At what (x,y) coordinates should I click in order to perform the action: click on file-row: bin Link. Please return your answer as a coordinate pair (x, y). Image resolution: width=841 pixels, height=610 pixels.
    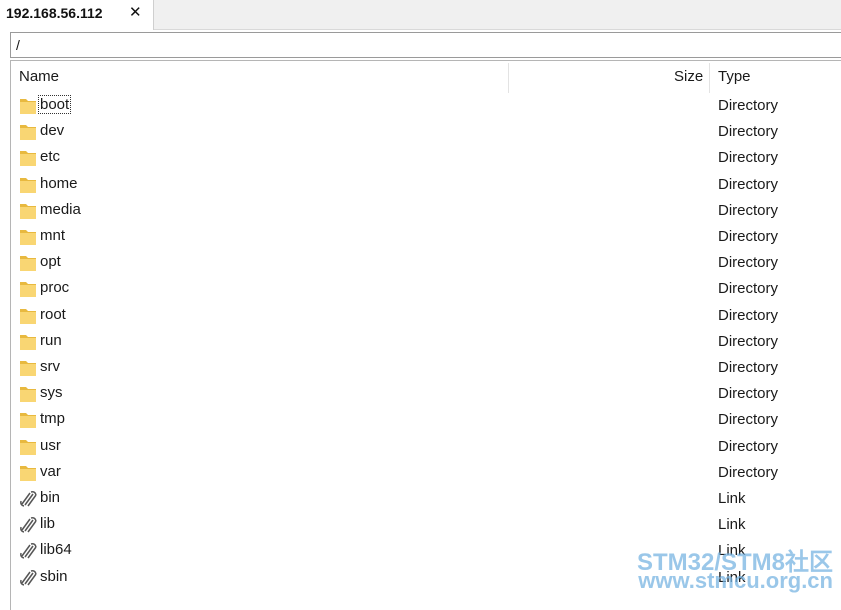
    Looking at the image, I should click on (426, 499).